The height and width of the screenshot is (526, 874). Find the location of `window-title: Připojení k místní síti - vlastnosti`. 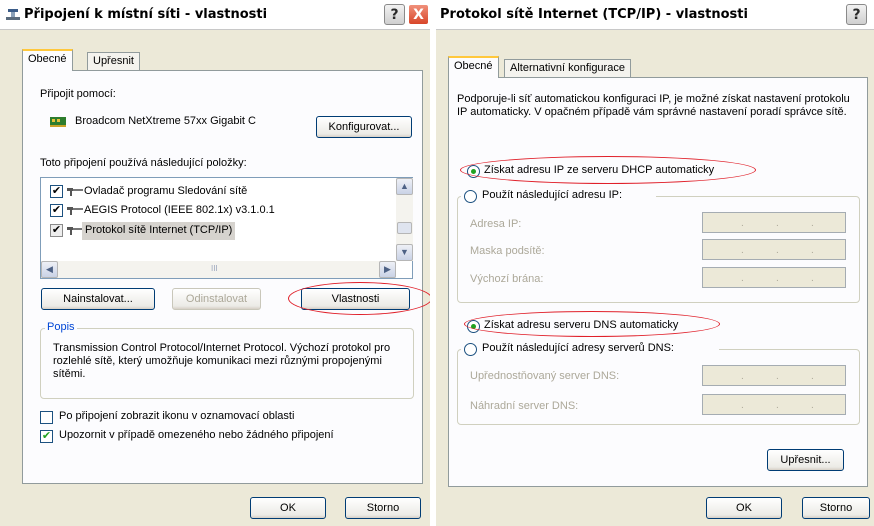

window-title: Připojení k místní síti - vlastnosti is located at coordinates (146, 14).